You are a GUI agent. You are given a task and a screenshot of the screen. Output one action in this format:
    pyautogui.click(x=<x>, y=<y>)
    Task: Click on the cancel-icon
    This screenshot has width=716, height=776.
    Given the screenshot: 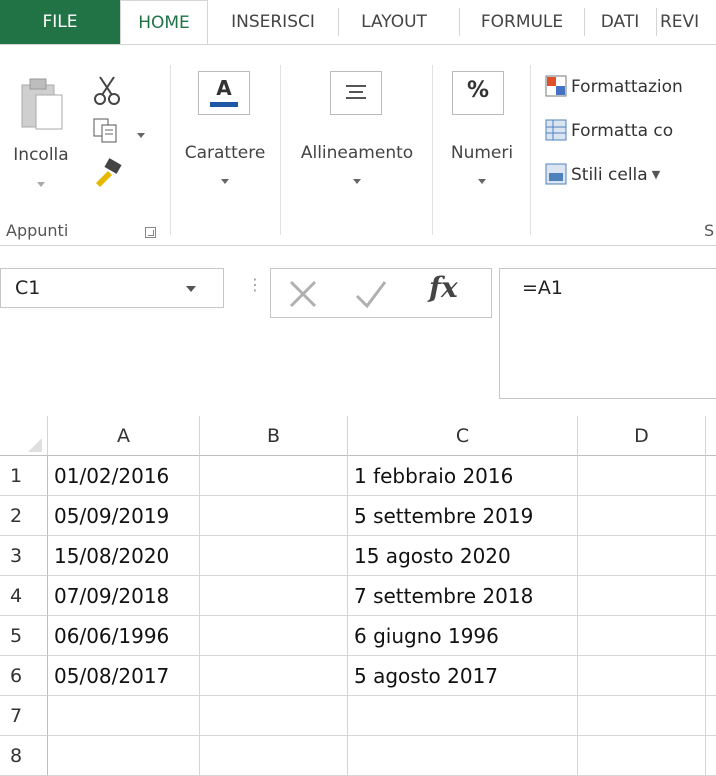 What is the action you would take?
    pyautogui.click(x=303, y=294)
    